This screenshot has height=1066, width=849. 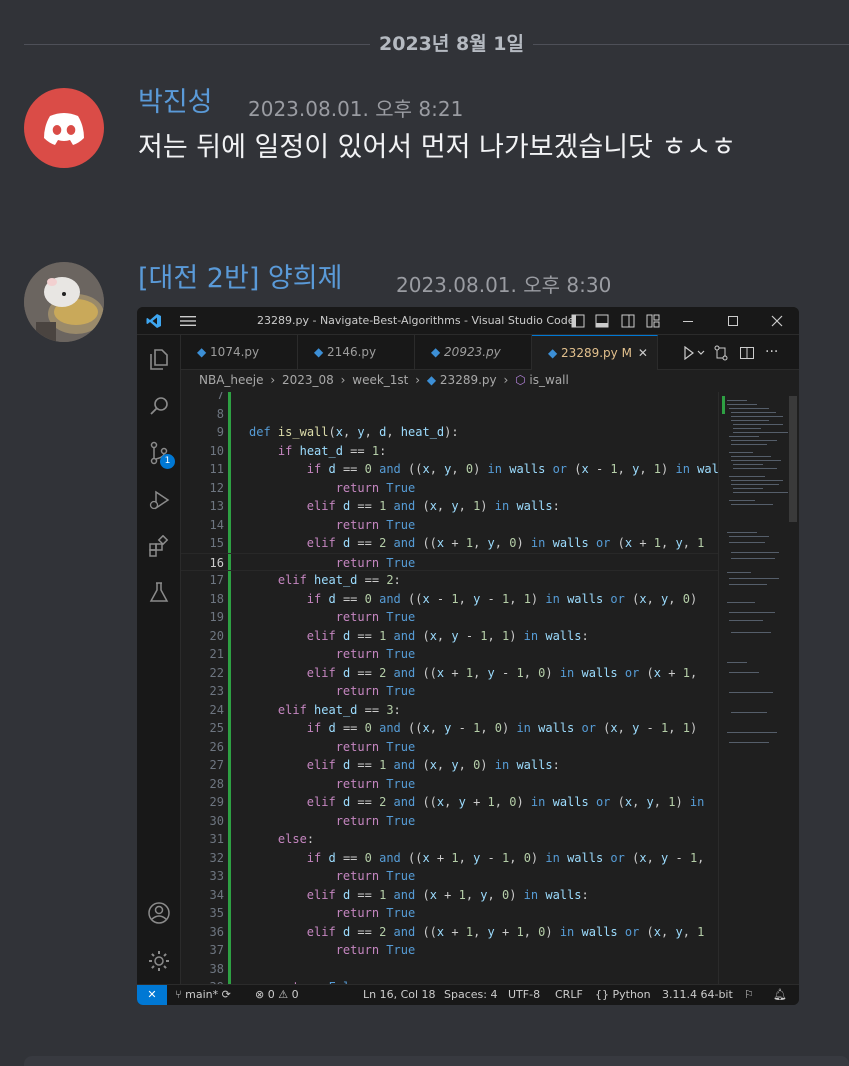 What do you see at coordinates (167, 461) in the screenshot?
I see `source-control-badge: 1` at bounding box center [167, 461].